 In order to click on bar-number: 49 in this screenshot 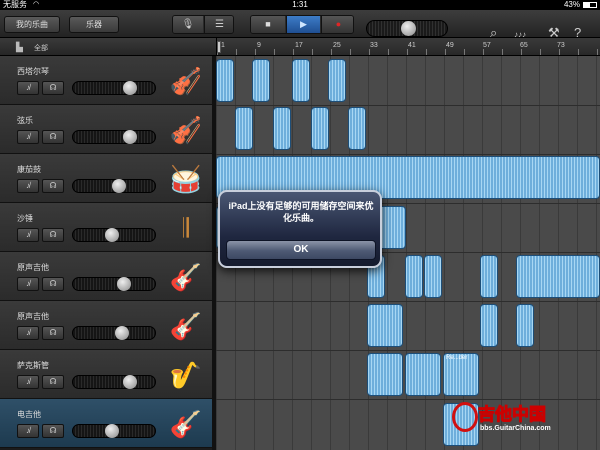, I will do `click(450, 45)`.